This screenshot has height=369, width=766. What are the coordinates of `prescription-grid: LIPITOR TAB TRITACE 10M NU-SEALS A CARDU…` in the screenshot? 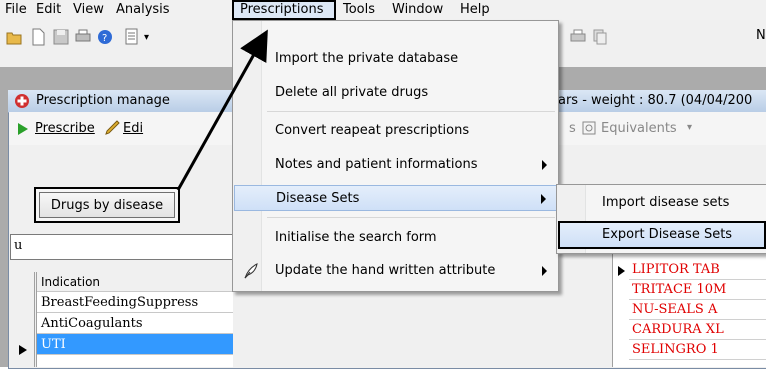 It's located at (689, 308).